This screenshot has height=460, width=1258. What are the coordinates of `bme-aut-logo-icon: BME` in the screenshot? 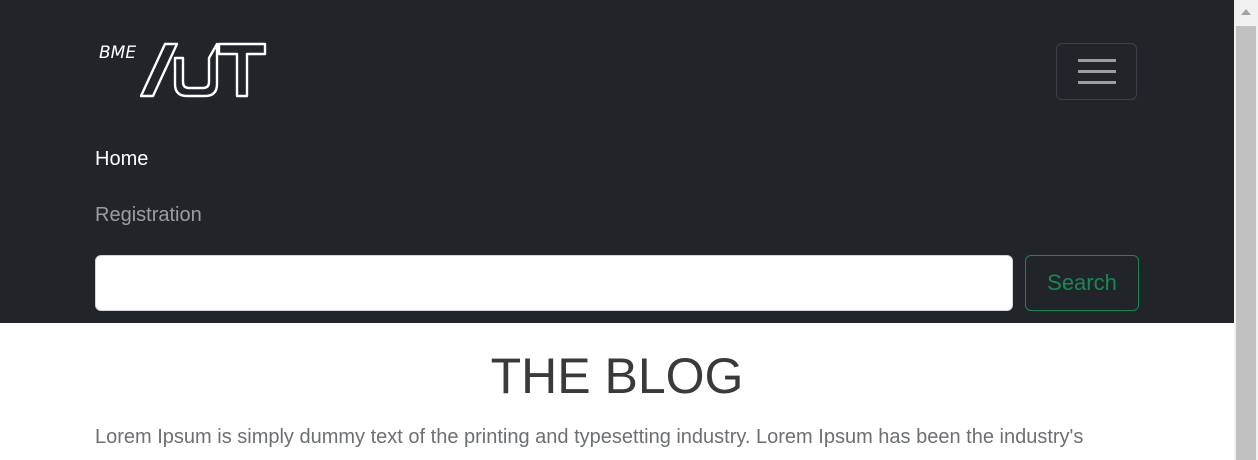 It's located at (183, 70).